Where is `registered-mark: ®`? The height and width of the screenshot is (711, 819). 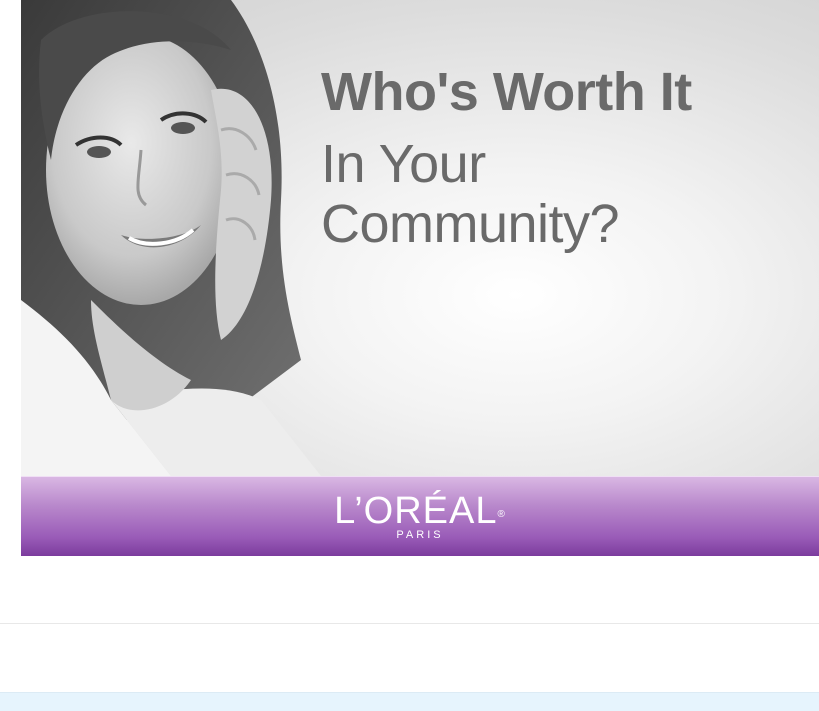 registered-mark: ® is located at coordinates (501, 514).